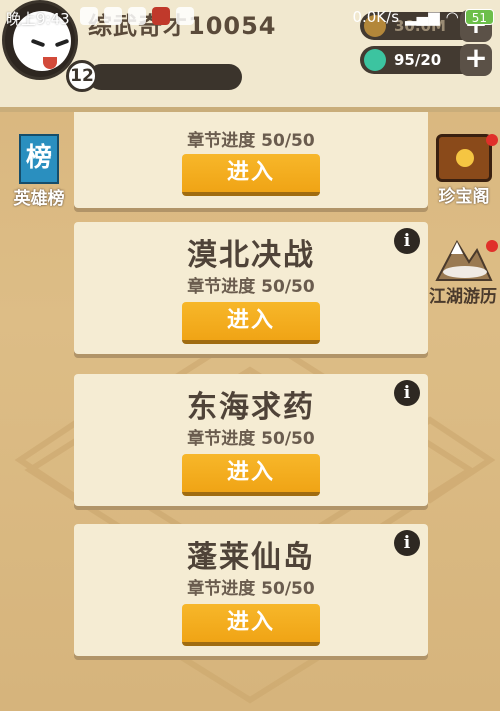 The width and height of the screenshot is (500, 711). Describe the element at coordinates (39, 159) in the screenshot. I see `rank-banner-icon: 榜` at that location.